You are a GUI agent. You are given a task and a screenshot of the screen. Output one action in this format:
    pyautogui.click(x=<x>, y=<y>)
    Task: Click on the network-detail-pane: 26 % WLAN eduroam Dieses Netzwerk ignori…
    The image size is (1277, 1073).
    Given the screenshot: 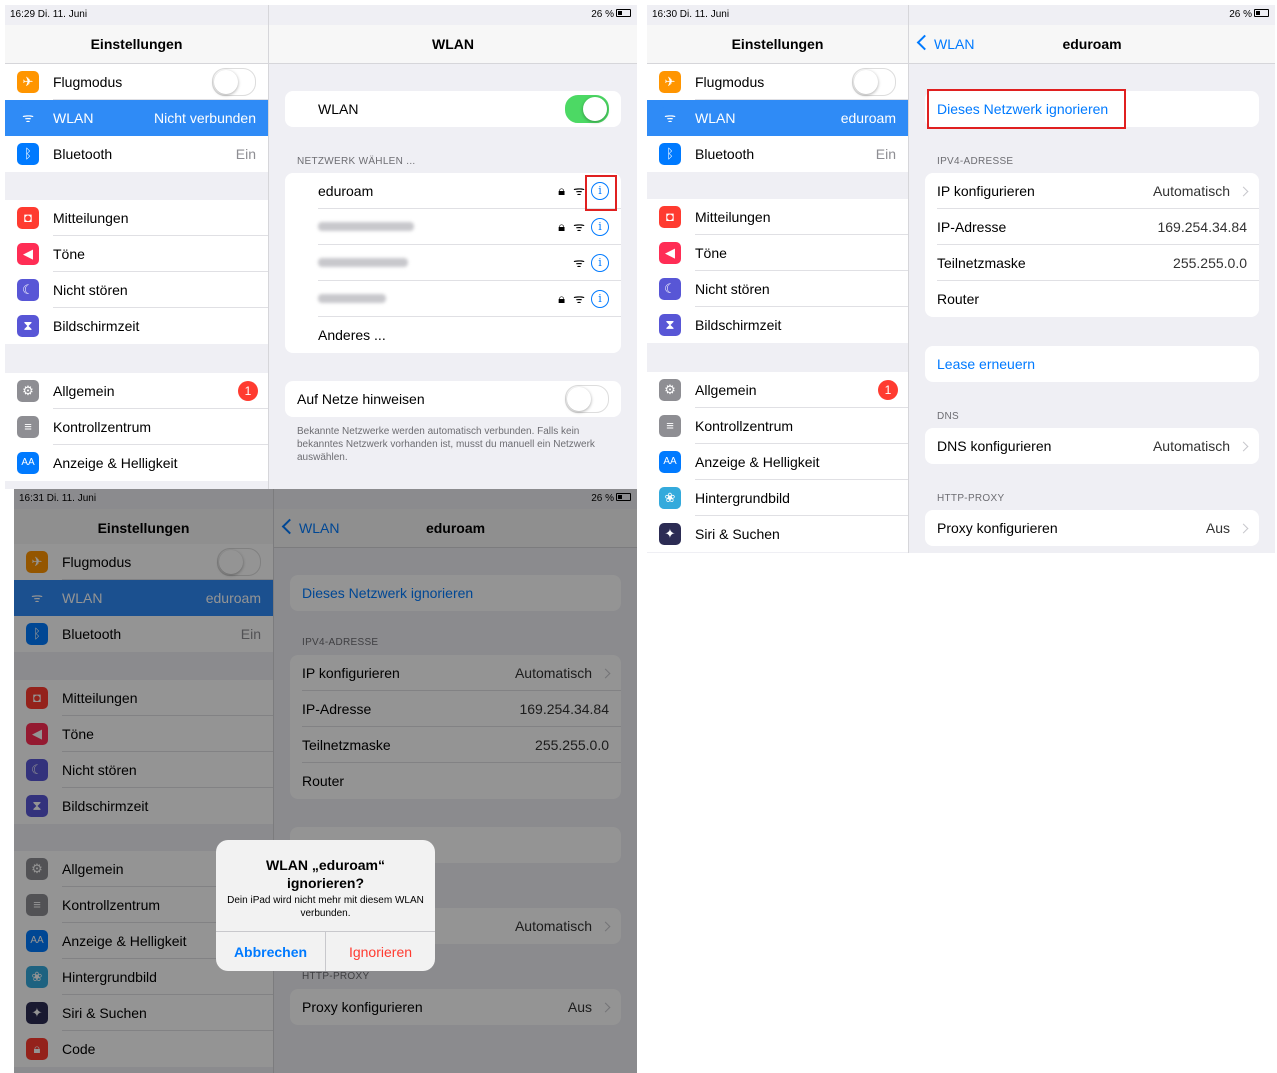 What is the action you would take?
    pyautogui.click(x=1092, y=279)
    